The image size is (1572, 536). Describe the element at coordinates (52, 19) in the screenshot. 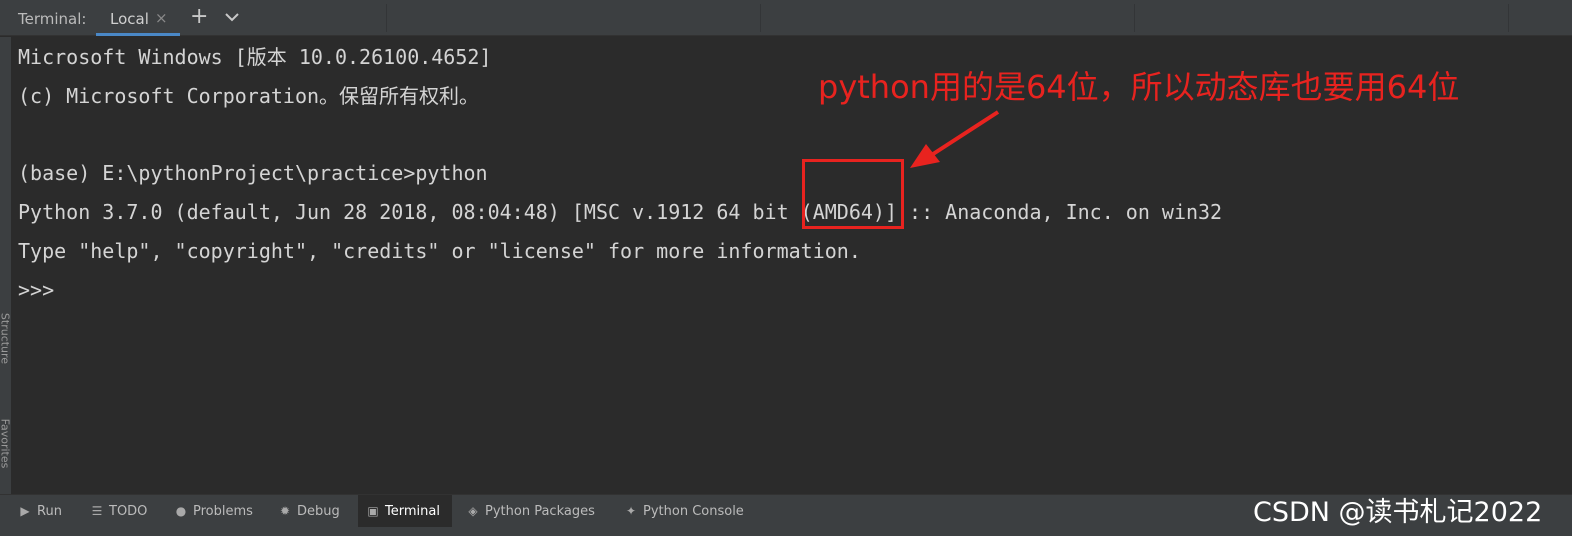

I see `terminal-label: Terminal:` at that location.